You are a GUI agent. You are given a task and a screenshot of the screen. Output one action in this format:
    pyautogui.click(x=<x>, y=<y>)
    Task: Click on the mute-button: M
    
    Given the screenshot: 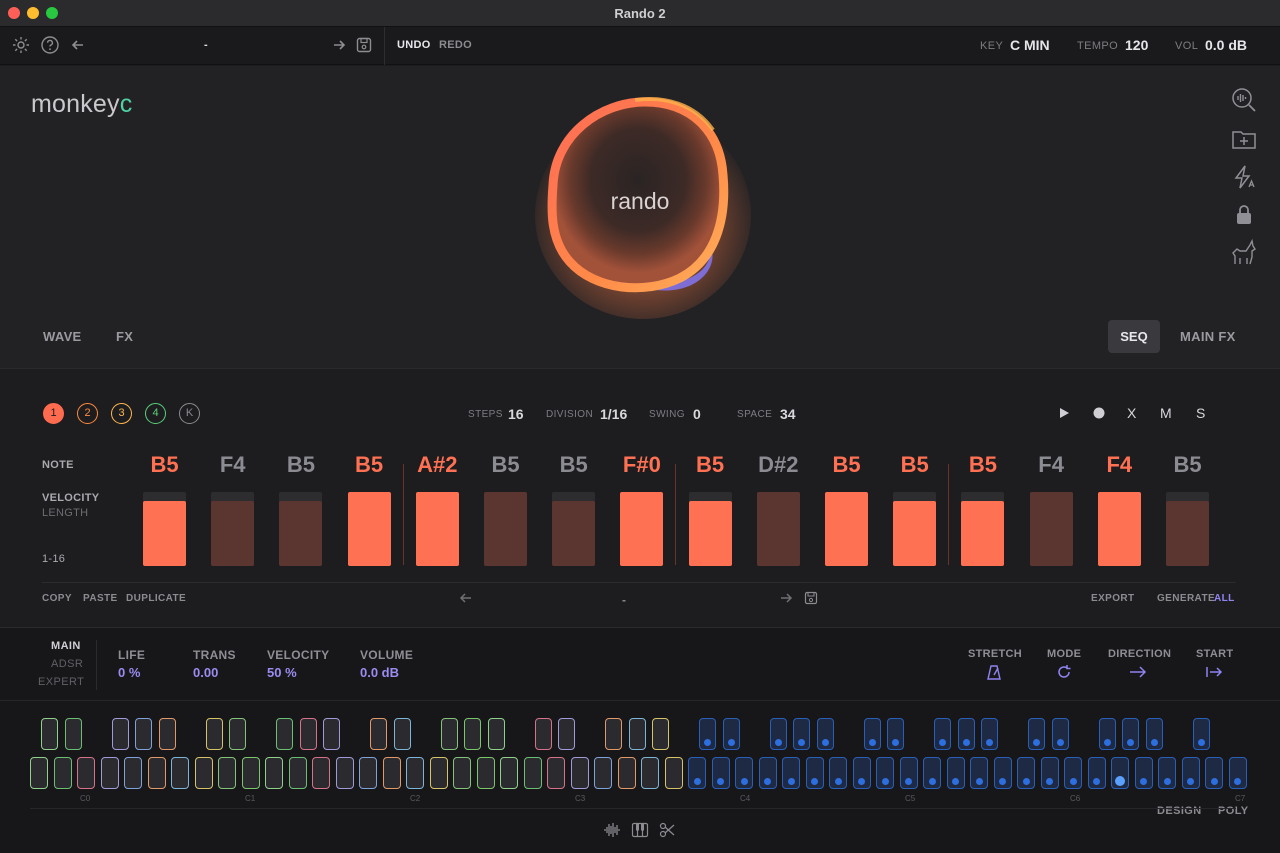 What is the action you would take?
    pyautogui.click(x=1166, y=413)
    